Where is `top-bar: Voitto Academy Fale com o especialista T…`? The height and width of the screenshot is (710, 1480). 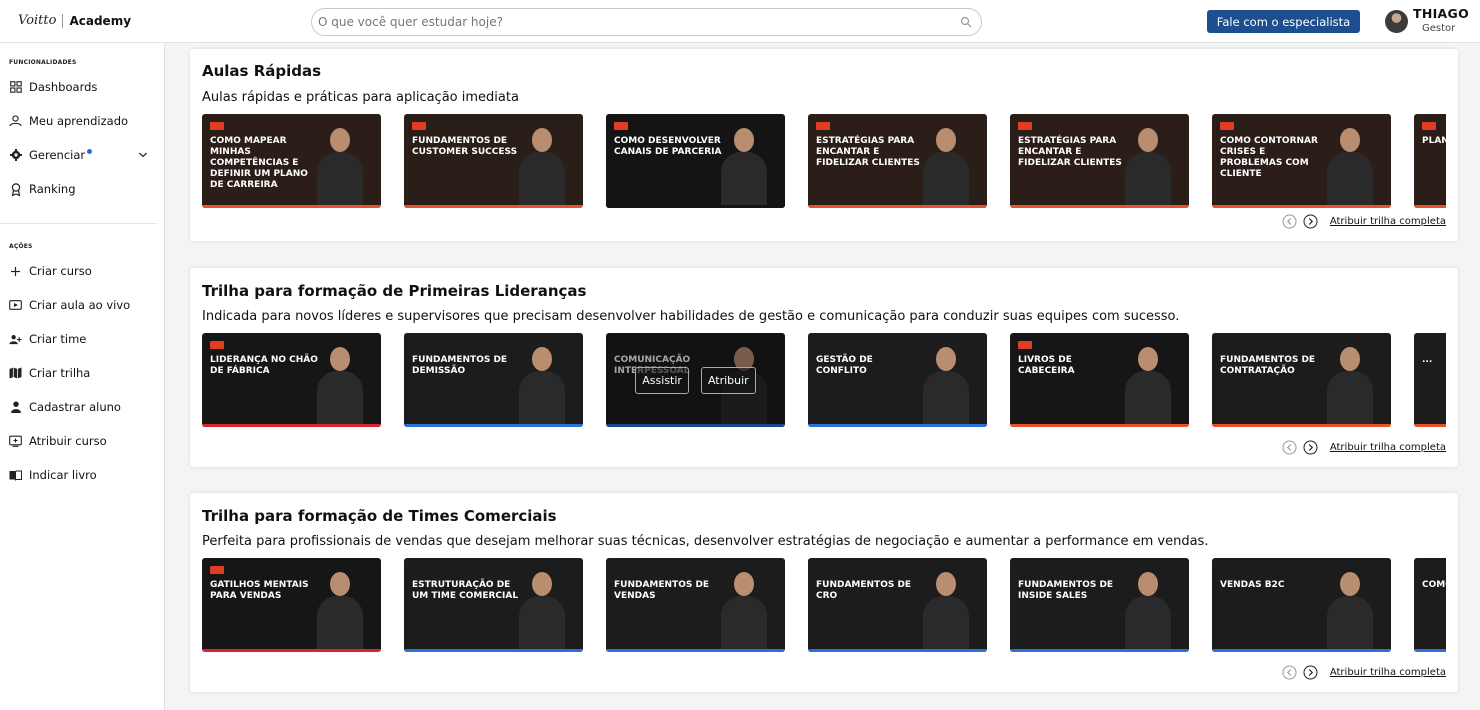
top-bar: Voitto Academy Fale com o especialista T… is located at coordinates (740, 21).